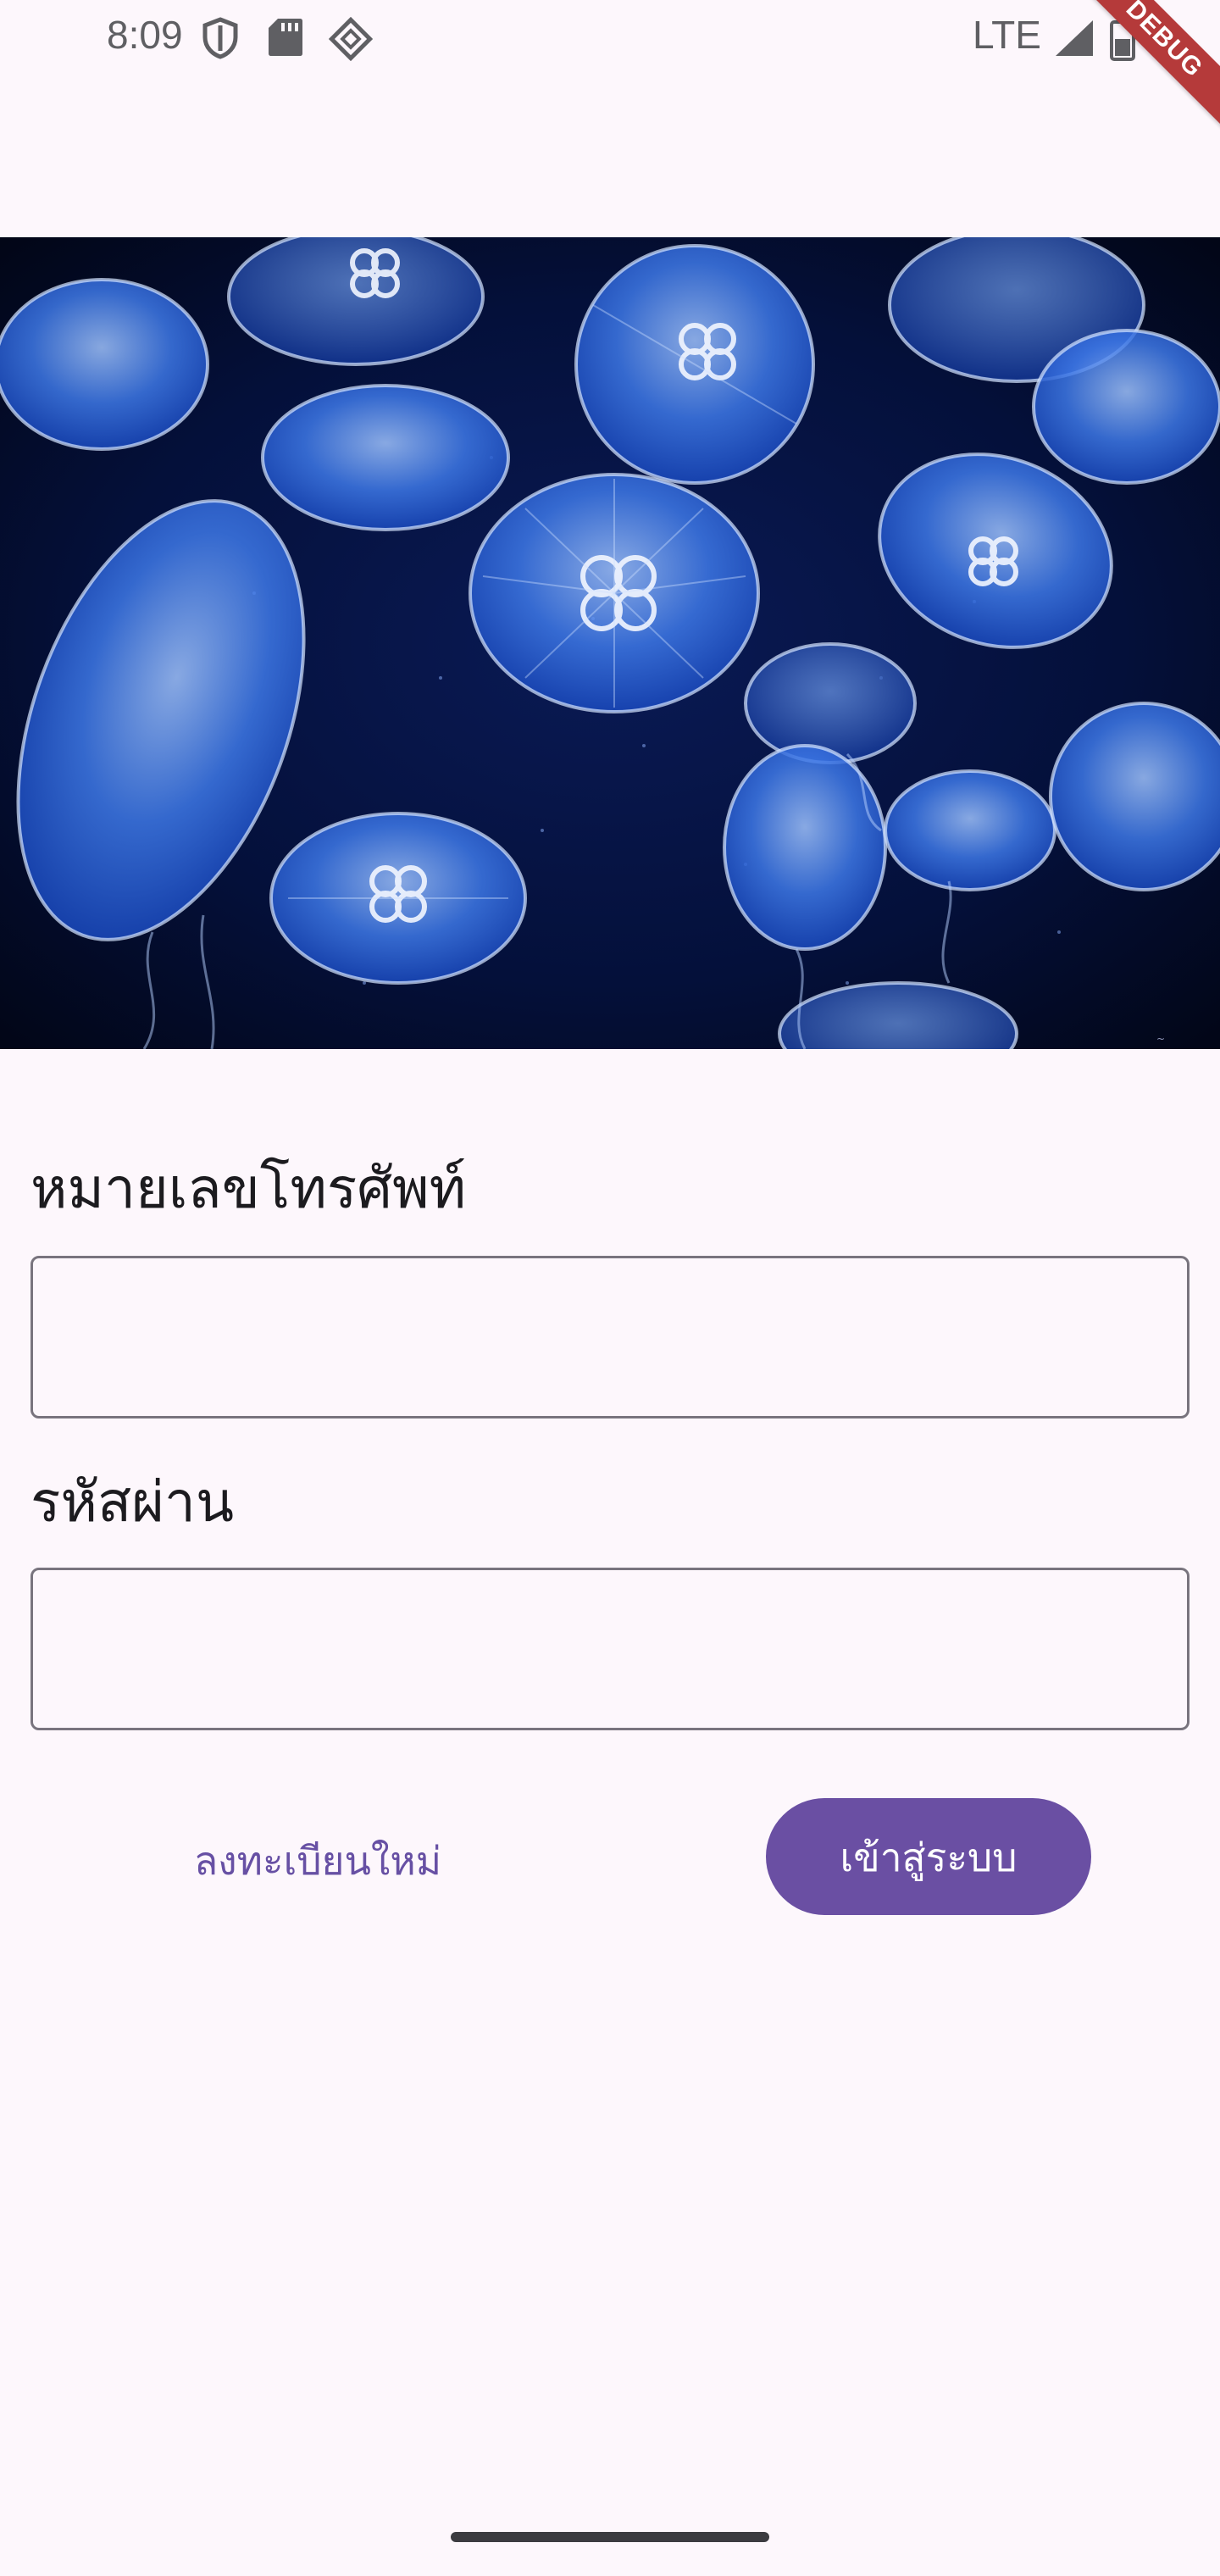 The height and width of the screenshot is (2576, 1220). I want to click on status-bar: 8:09 LTE, so click(610, 38).